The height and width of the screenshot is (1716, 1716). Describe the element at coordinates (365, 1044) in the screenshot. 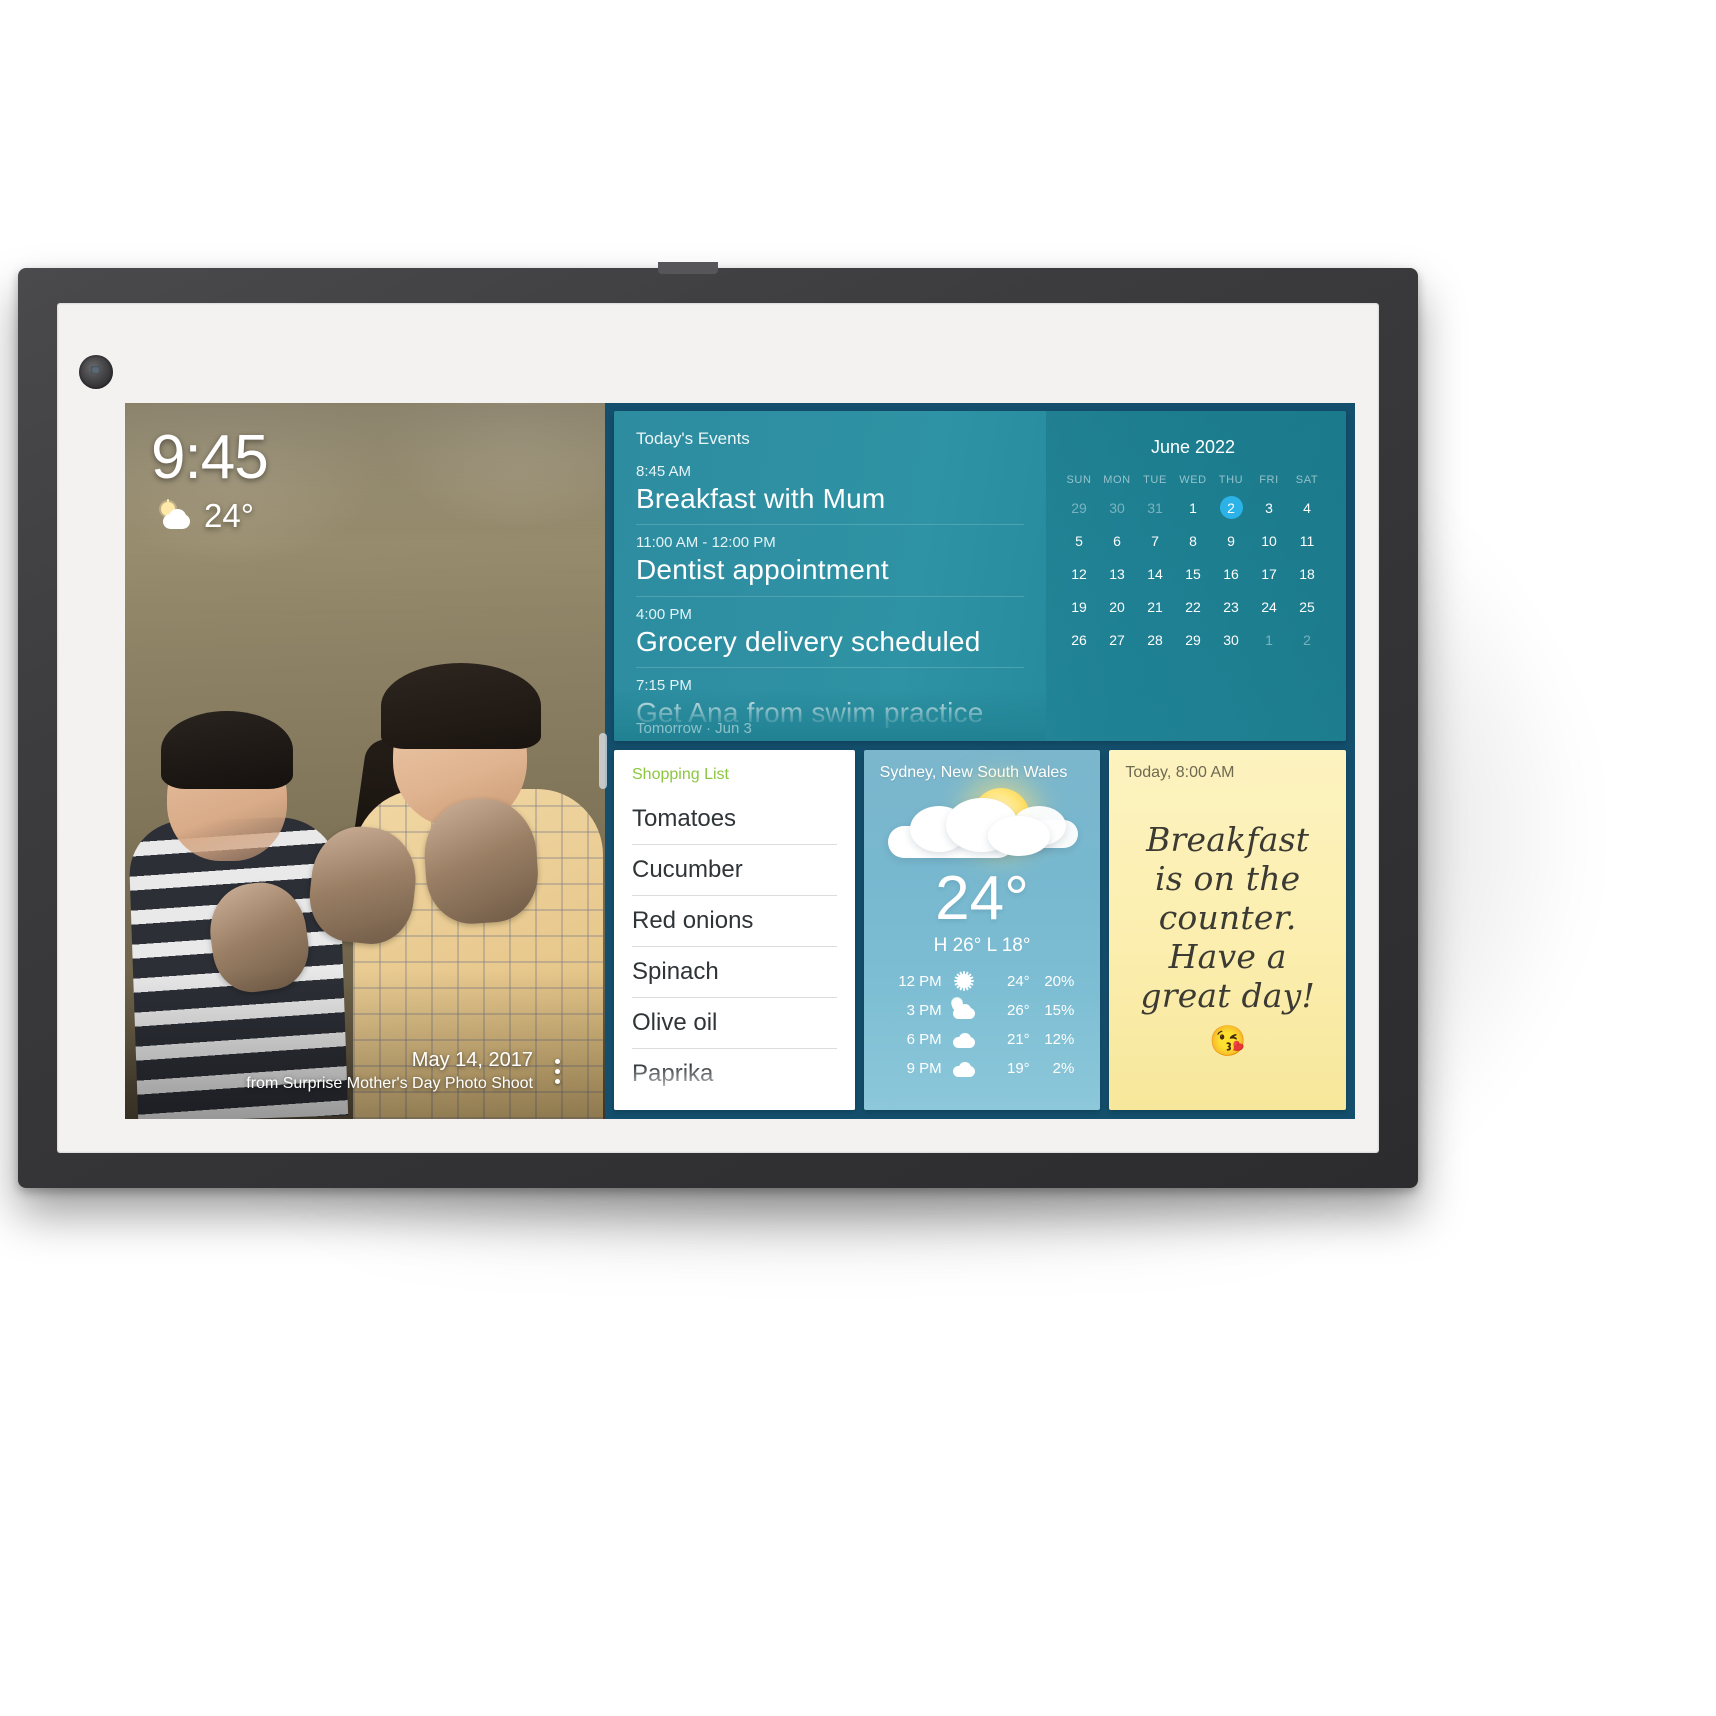

I see `photo-scrim-bottom` at that location.